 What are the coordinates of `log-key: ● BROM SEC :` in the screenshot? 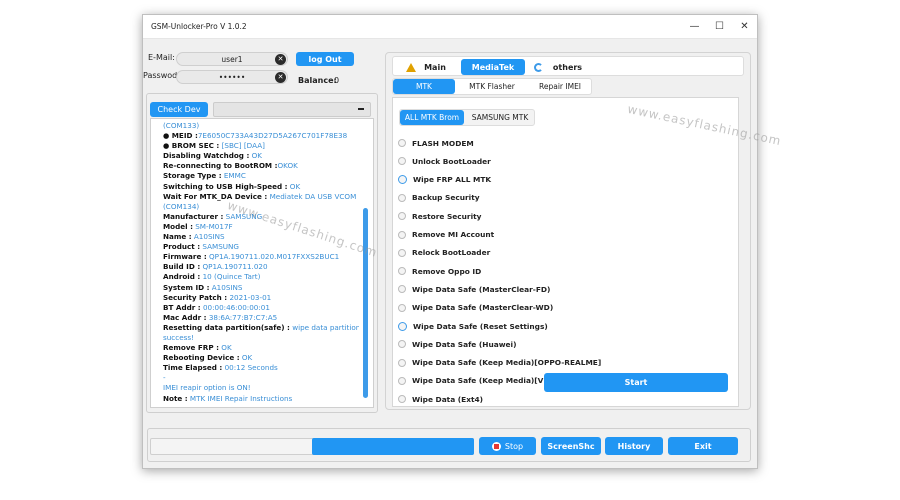 It's located at (191, 146).